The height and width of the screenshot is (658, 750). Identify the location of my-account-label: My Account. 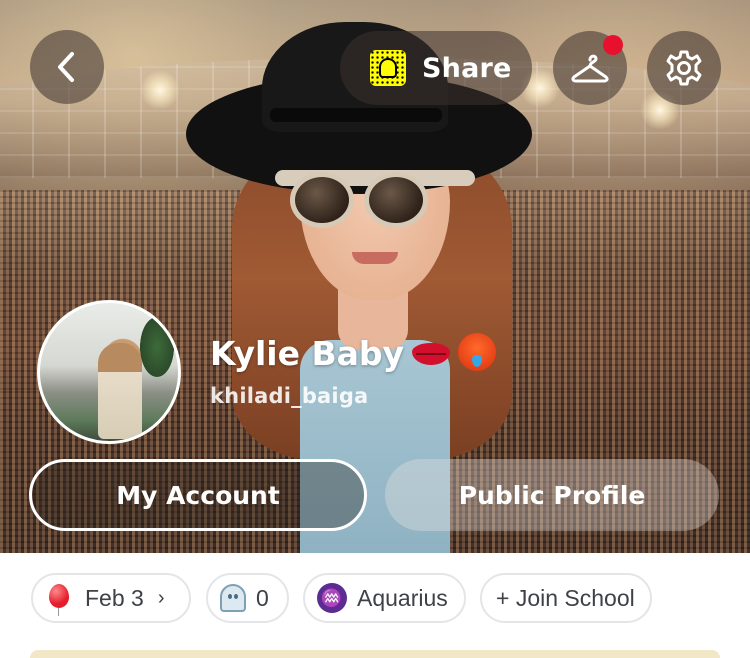
(198, 495).